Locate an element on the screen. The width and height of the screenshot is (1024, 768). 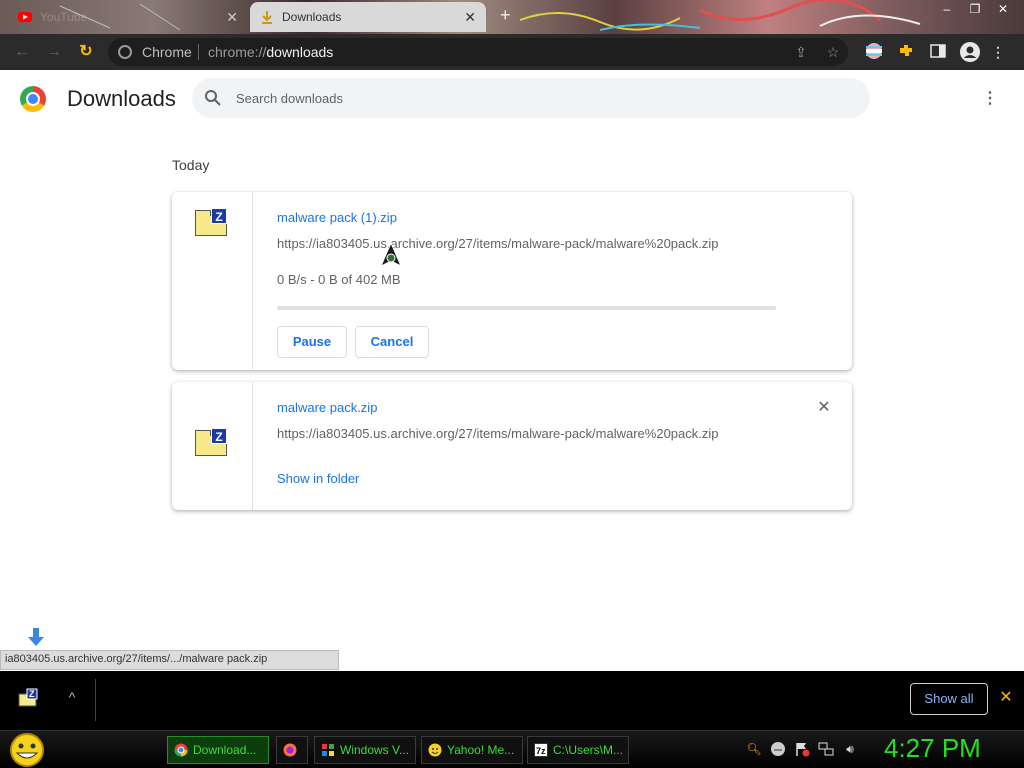
firefox-icon is located at coordinates (290, 750).